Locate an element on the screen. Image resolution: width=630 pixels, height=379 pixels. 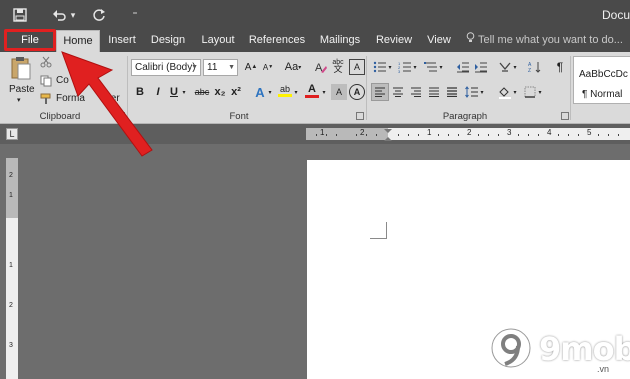
nine-mobi-logo-icon is located at coordinates (511, 348).